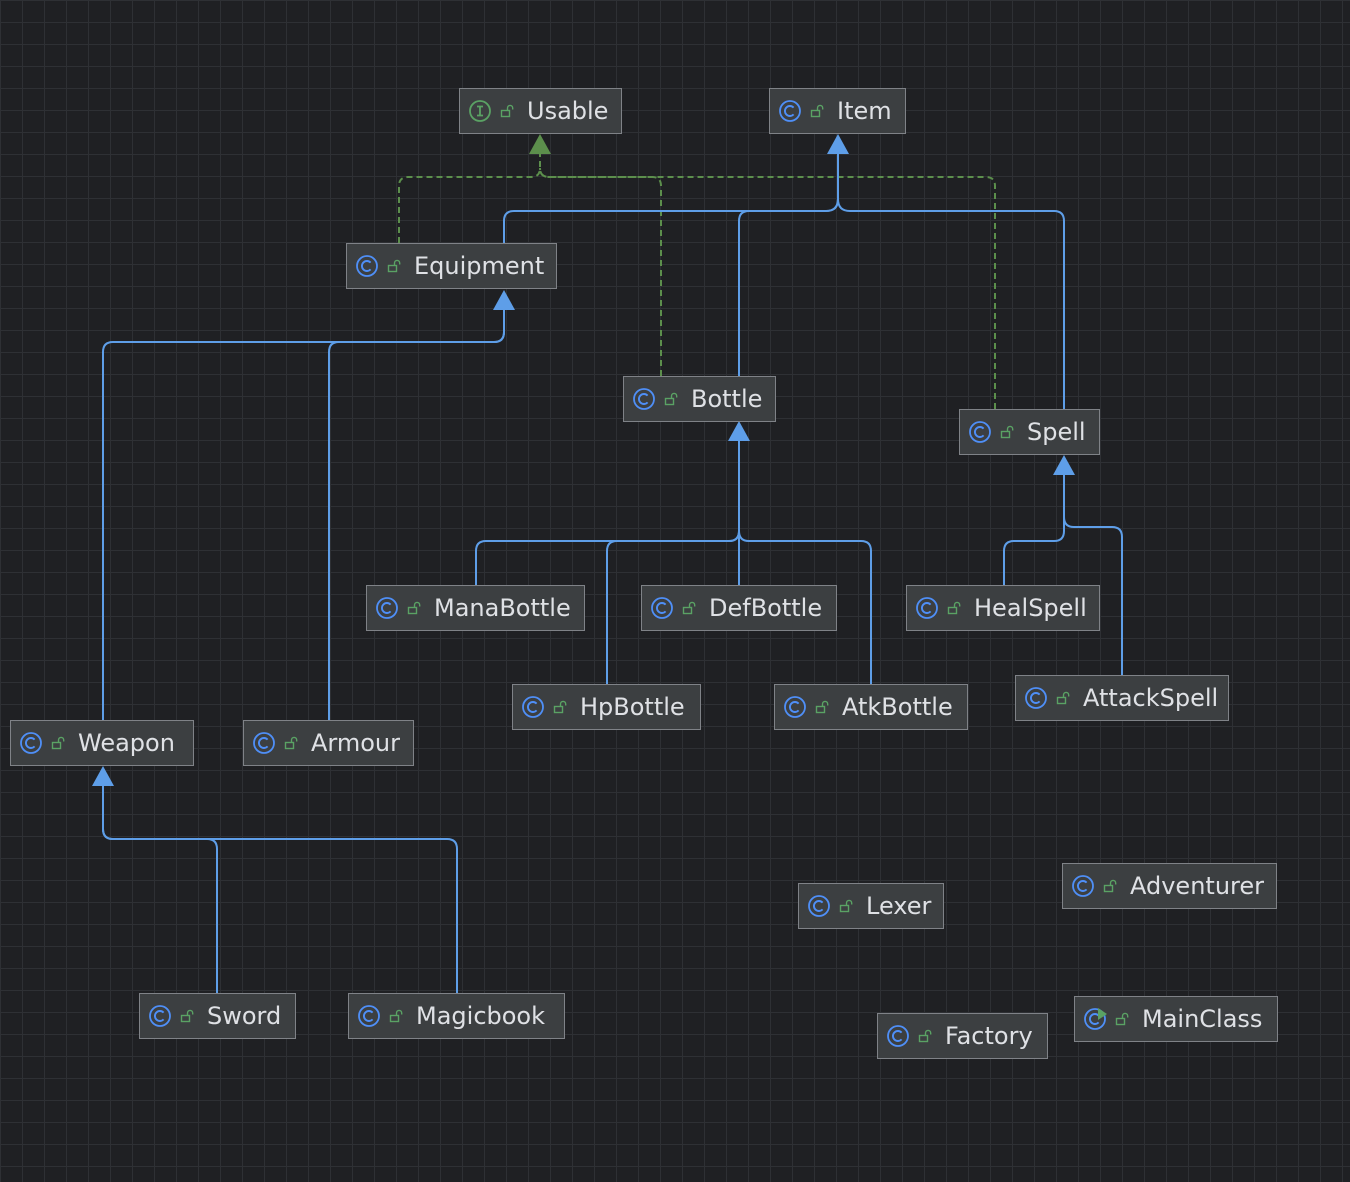 The image size is (1350, 1182). Describe the element at coordinates (1030, 608) in the screenshot. I see `node-label: HealSpell` at that location.